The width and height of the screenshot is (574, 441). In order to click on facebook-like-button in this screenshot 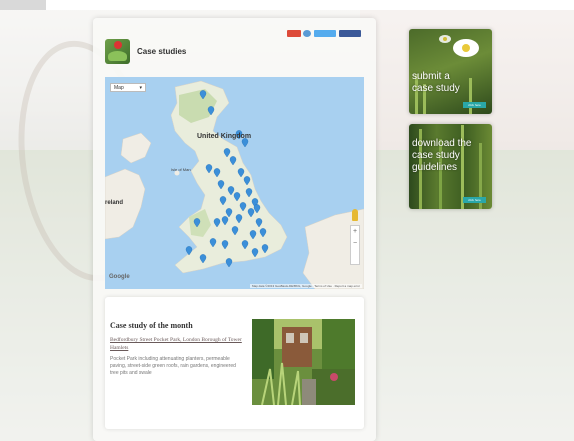, I will do `click(350, 33)`.